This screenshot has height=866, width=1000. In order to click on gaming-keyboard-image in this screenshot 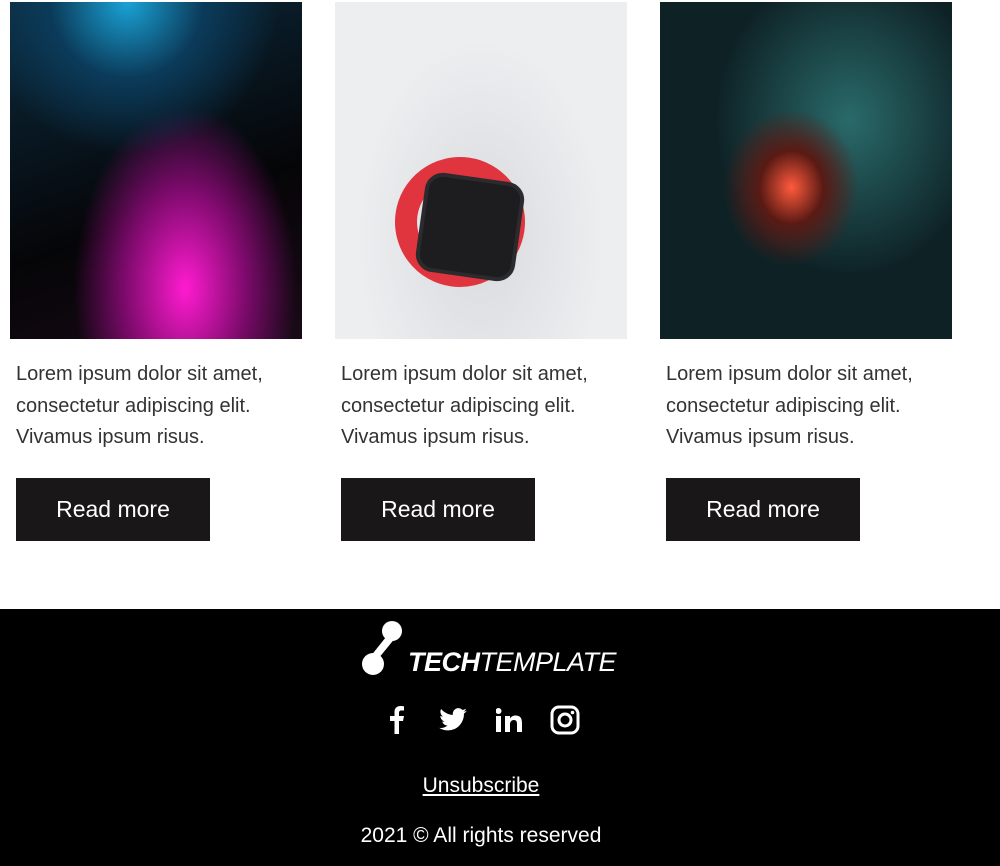, I will do `click(156, 170)`.